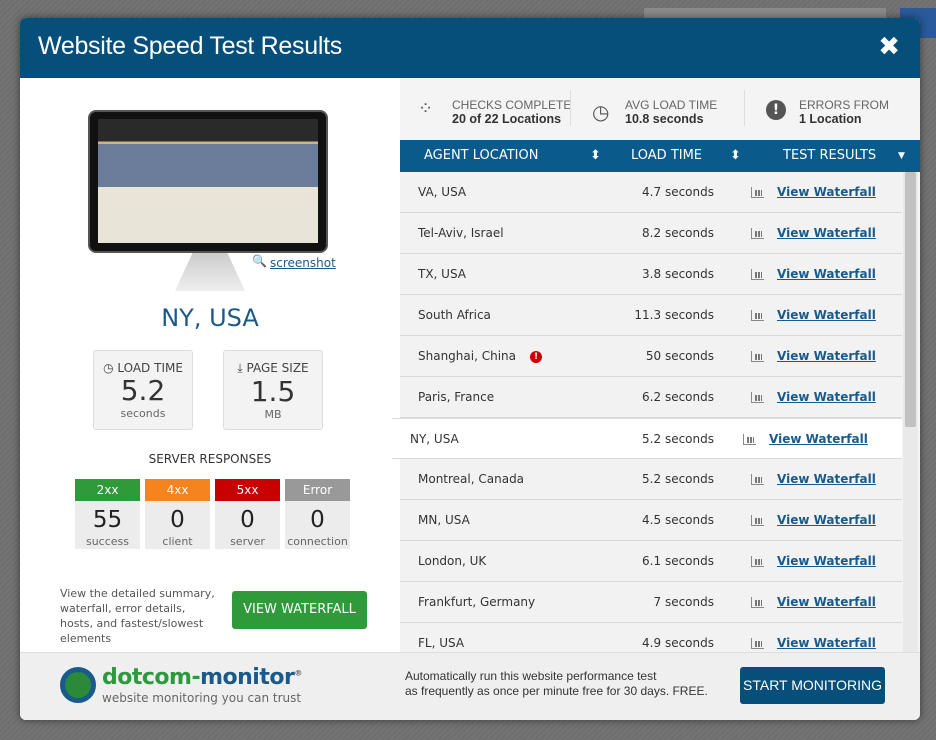  What do you see at coordinates (678, 439) in the screenshot?
I see `load-time: 5.2 seconds` at bounding box center [678, 439].